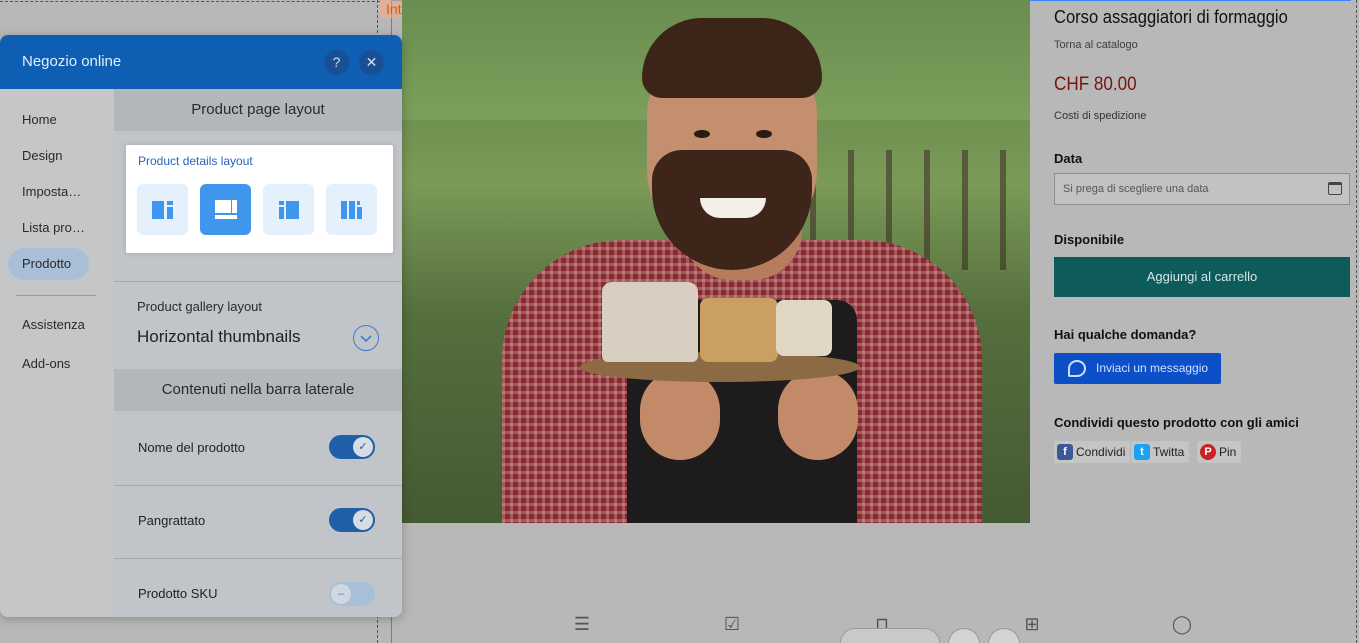 The image size is (1359, 643). Describe the element at coordinates (1335, 188) in the screenshot. I see `calendar-icon` at that location.